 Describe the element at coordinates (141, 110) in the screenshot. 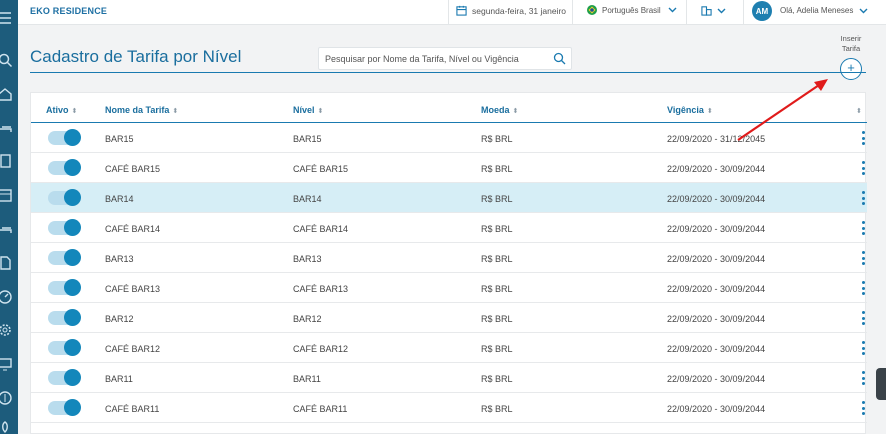

I see `column-header-name: Nome da Tarifa ⬍` at that location.